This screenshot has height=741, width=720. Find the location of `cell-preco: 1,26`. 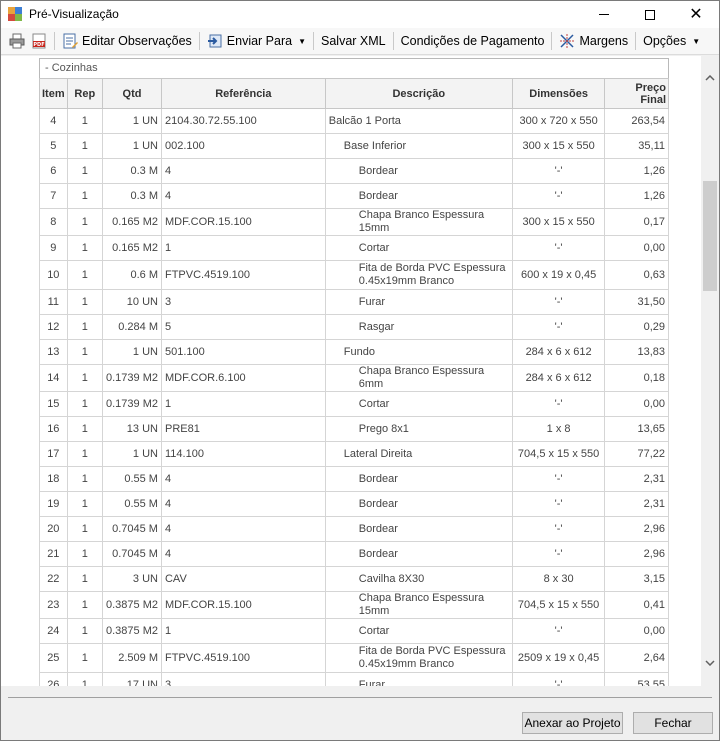

cell-preco: 1,26 is located at coordinates (636, 196).